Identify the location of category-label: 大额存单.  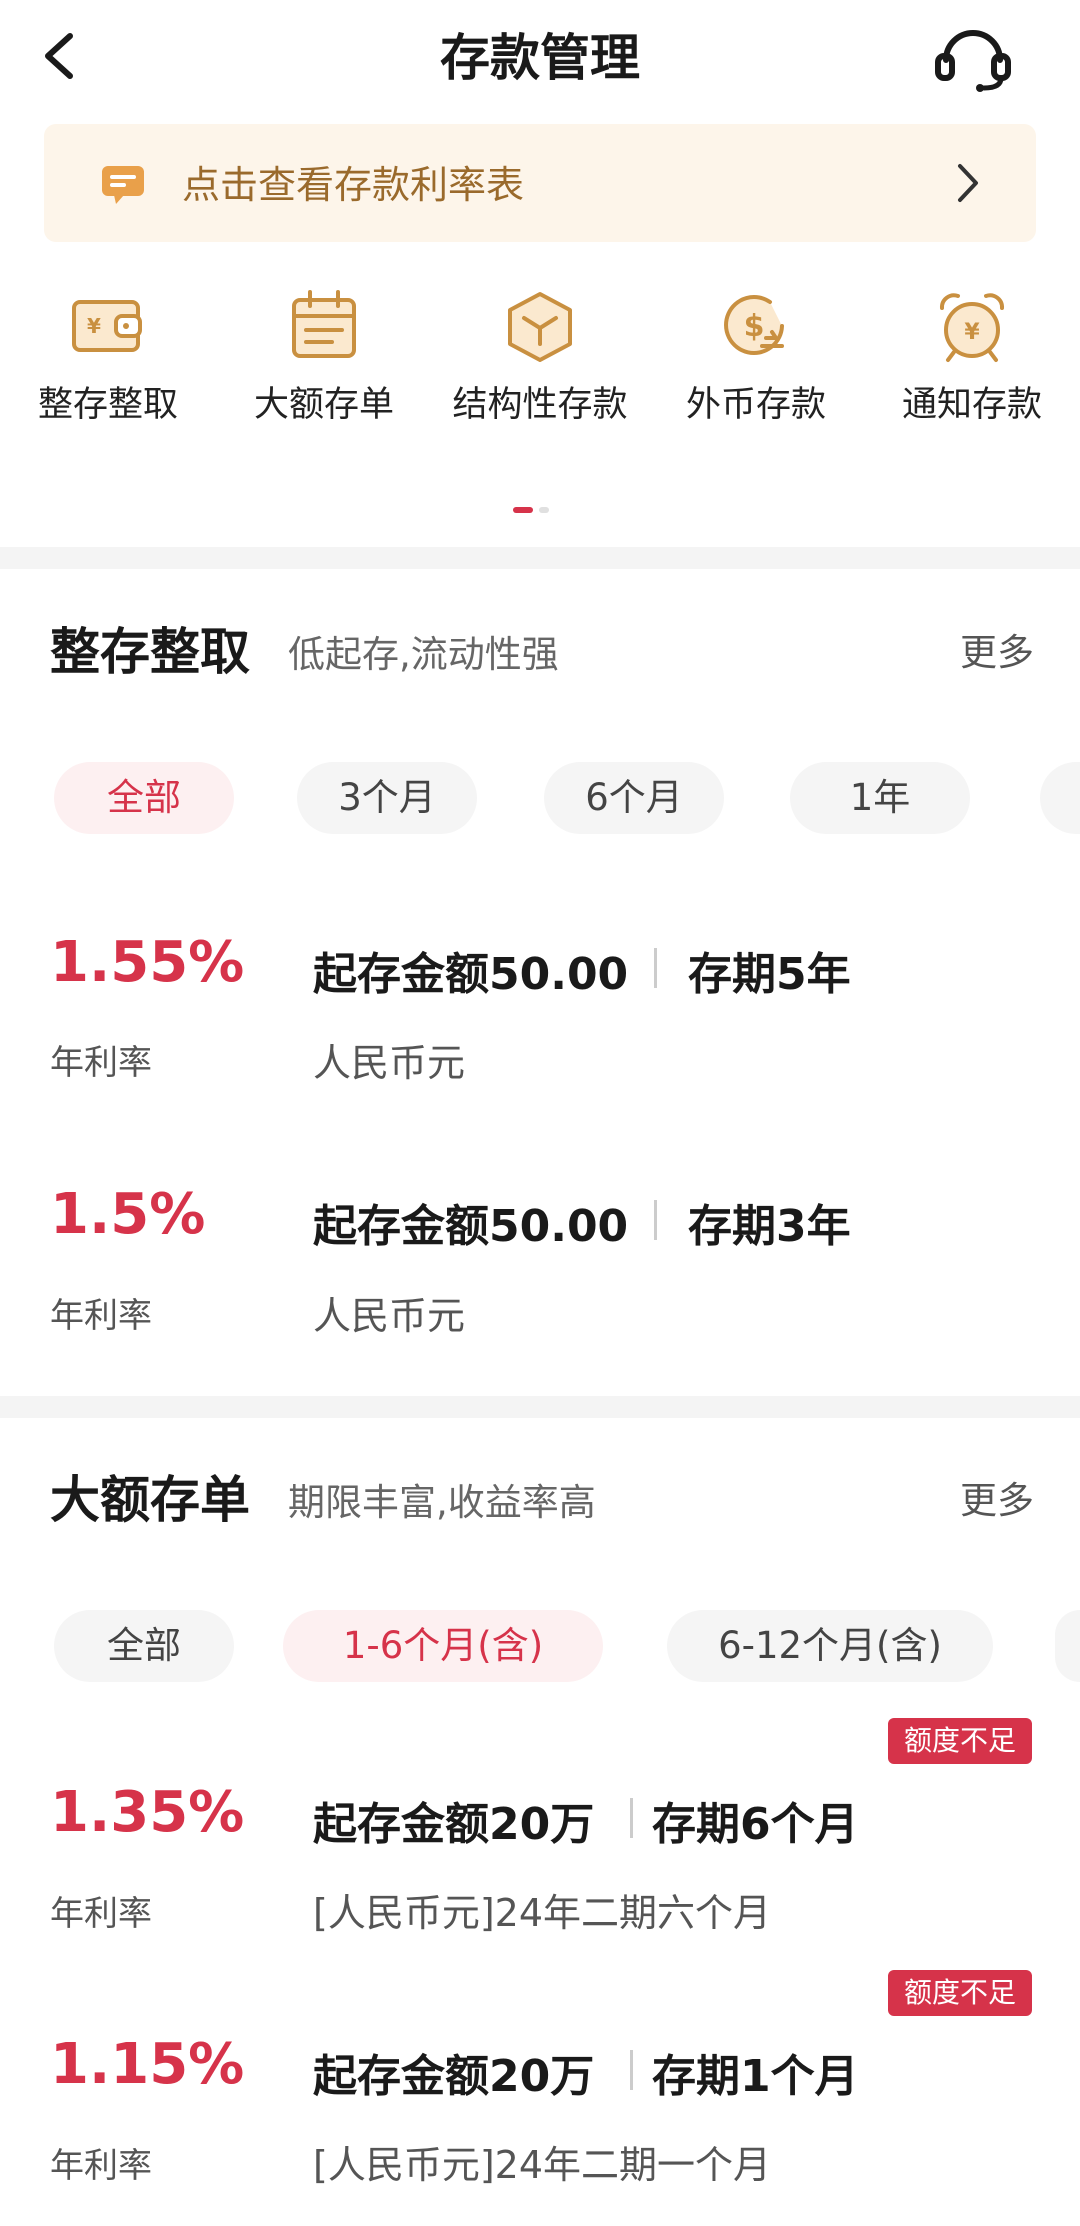
(323, 405).